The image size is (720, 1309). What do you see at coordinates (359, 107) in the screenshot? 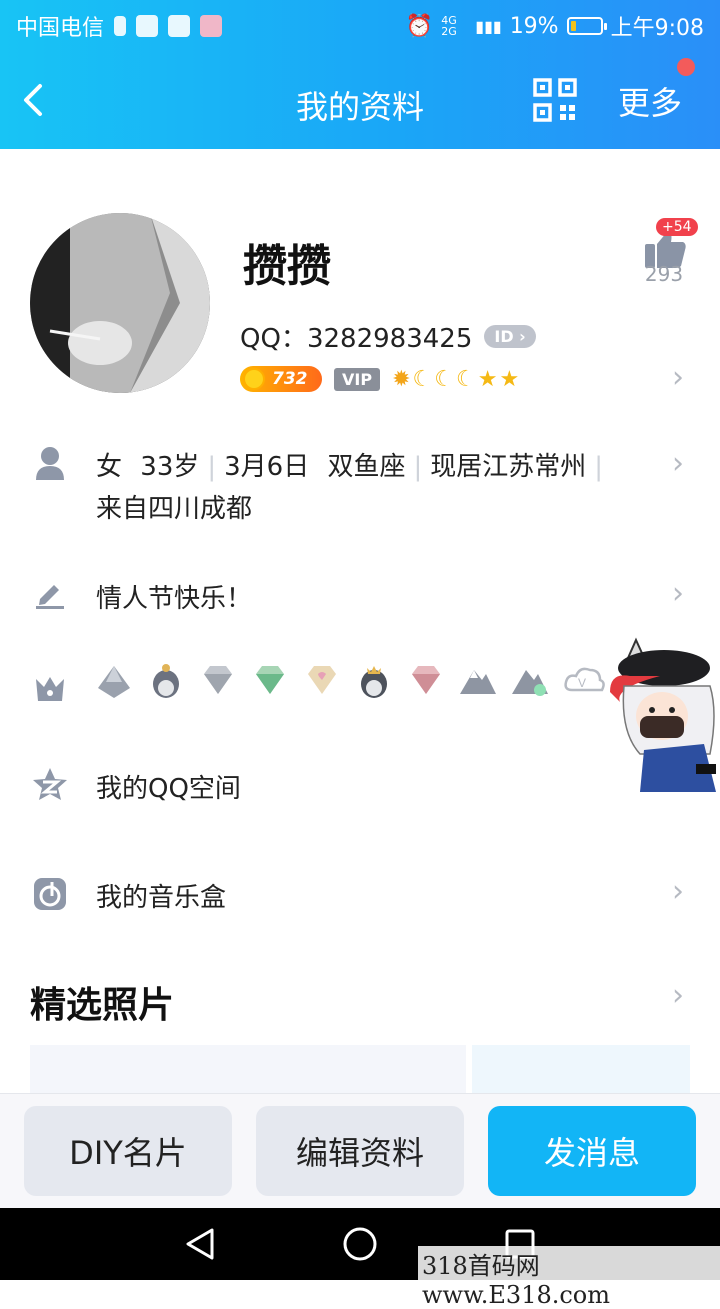
I see `page-title: 我的资料` at bounding box center [359, 107].